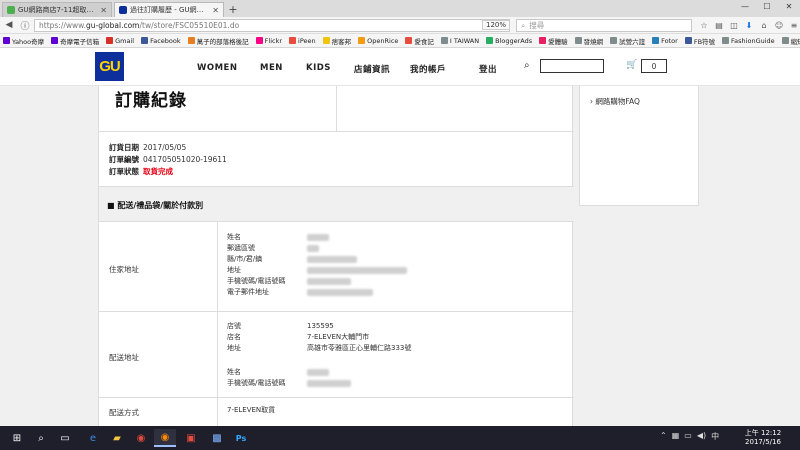 The width and height of the screenshot is (800, 450). I want to click on bookmark-item: BloggerAds, so click(509, 41).